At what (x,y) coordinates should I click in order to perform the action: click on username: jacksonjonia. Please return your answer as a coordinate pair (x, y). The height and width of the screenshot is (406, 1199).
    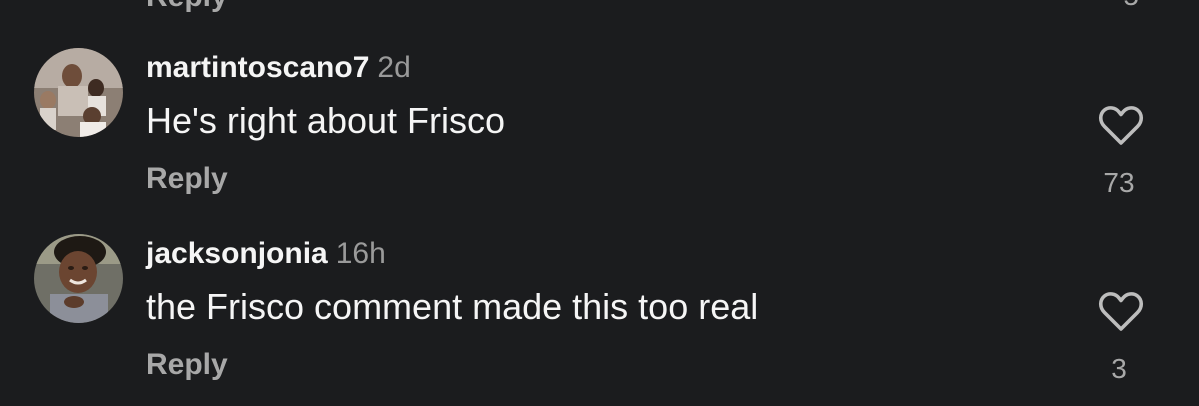
    Looking at the image, I should click on (237, 253).